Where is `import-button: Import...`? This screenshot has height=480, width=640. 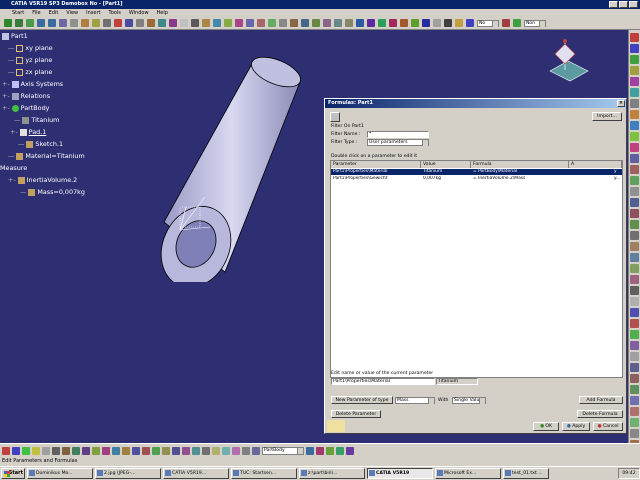
import-button: Import... is located at coordinates (607, 116).